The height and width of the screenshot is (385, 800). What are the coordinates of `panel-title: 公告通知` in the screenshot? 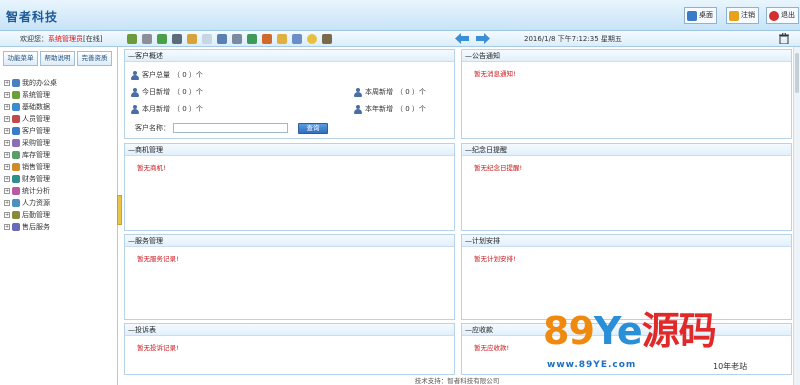 It's located at (486, 56).